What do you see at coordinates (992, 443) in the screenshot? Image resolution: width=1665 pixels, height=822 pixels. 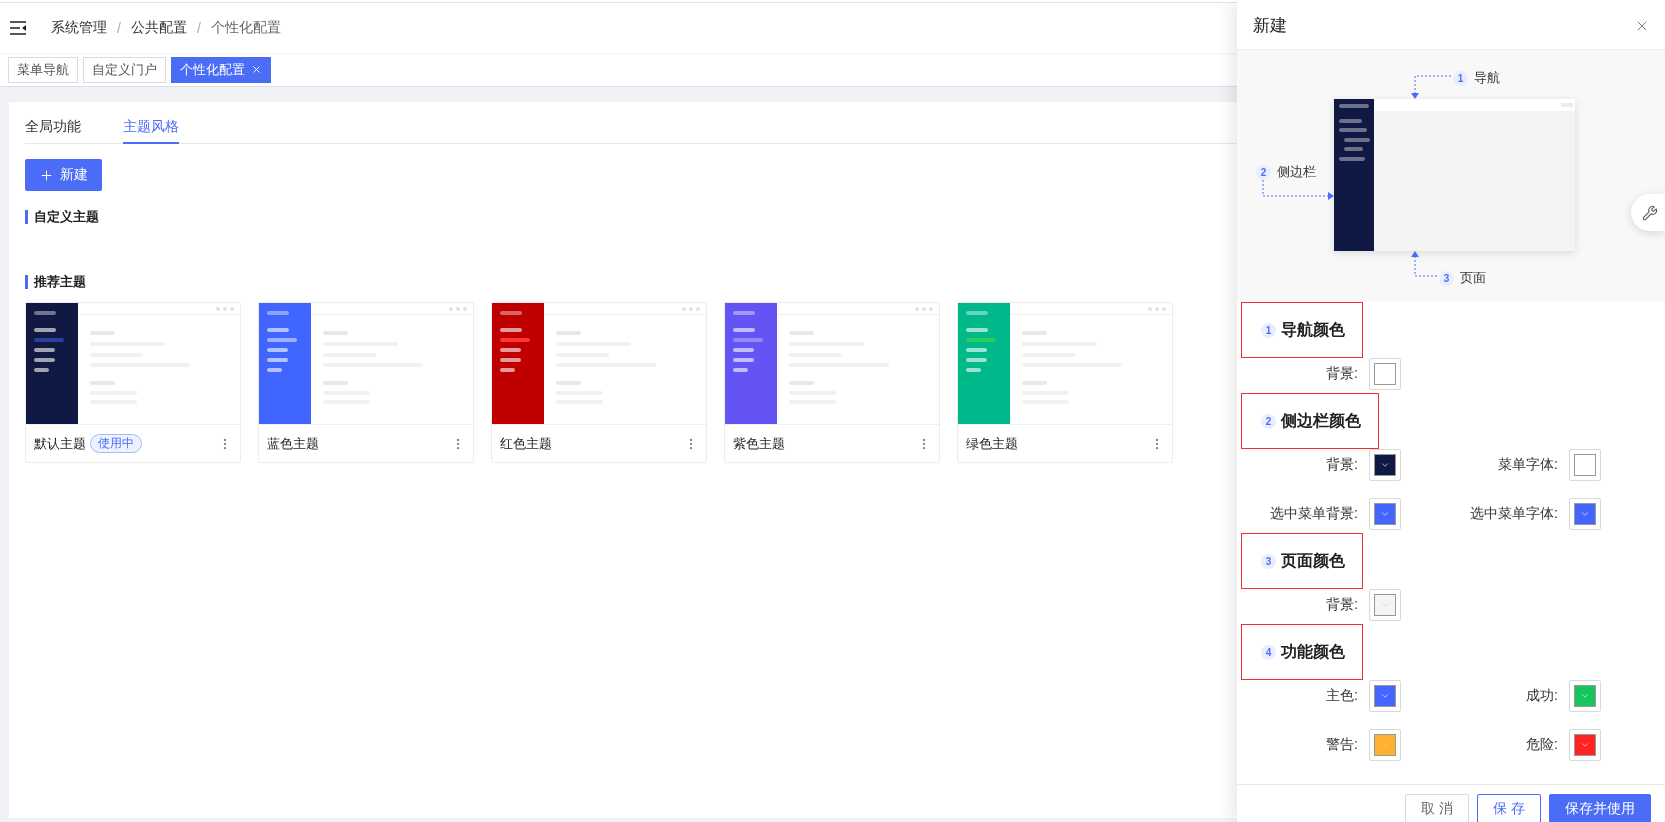 I see `theme-name: 绿色主题` at bounding box center [992, 443].